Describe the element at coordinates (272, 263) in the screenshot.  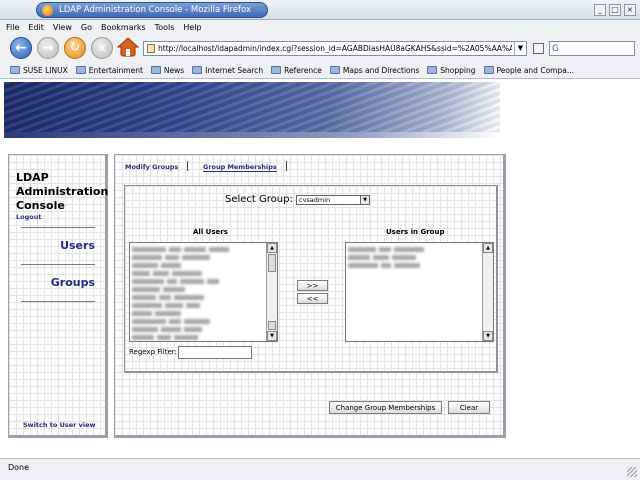
I see `scroll-thumb` at that location.